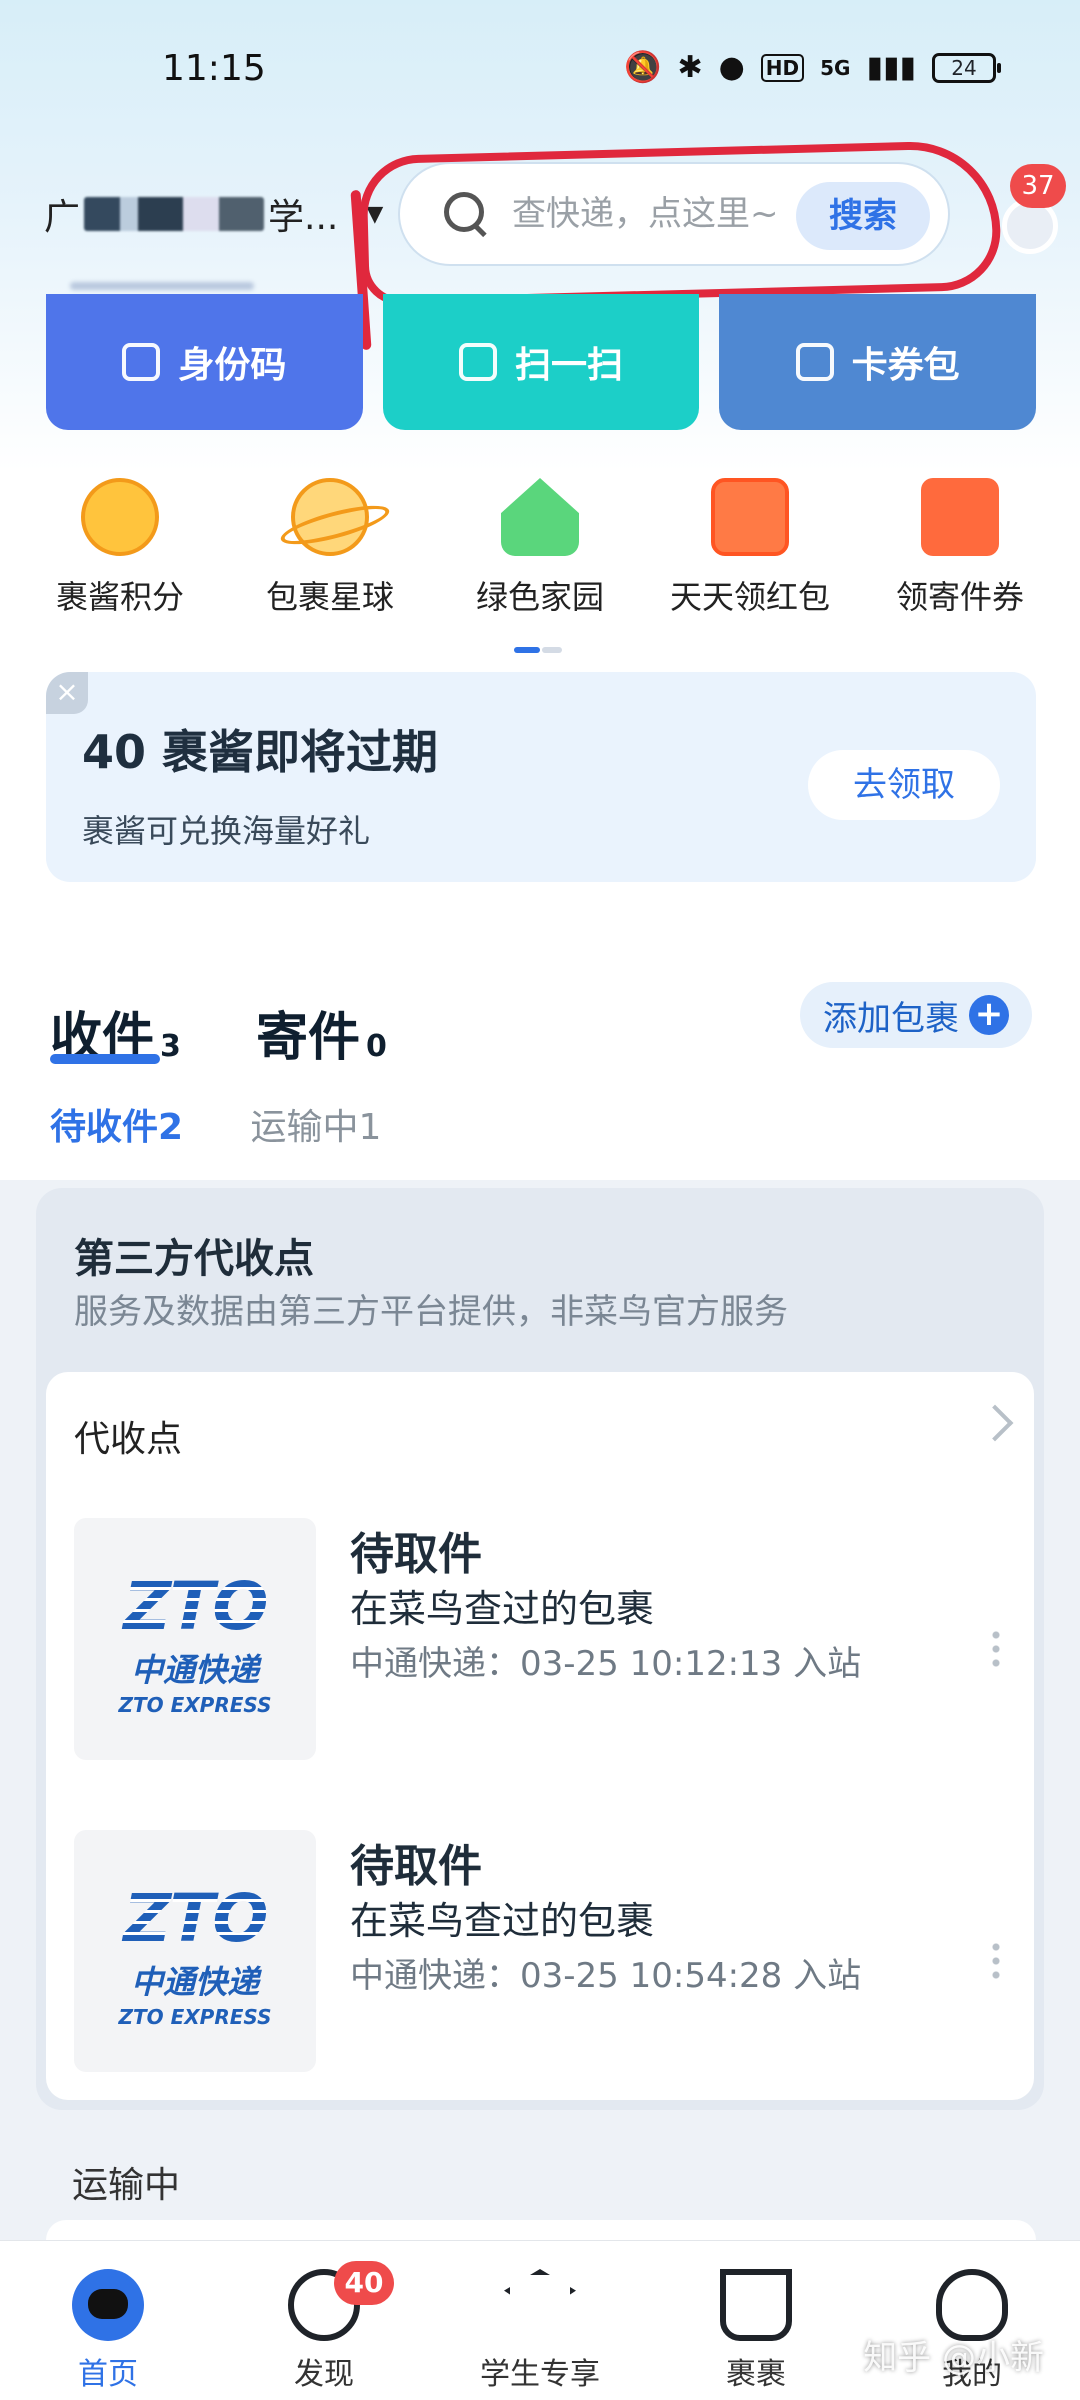  I want to click on tab-send: 寄件 0, so click(321, 1032).